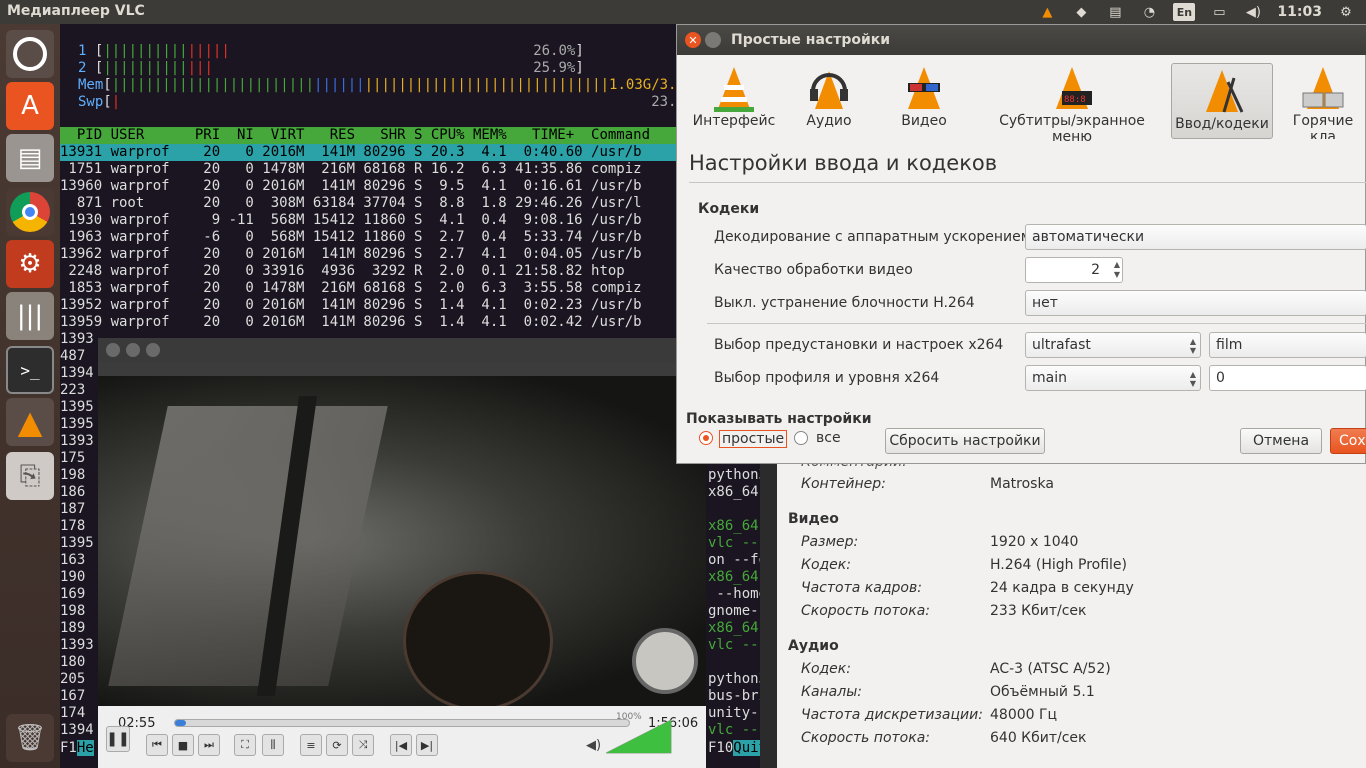 The width and height of the screenshot is (1366, 768). What do you see at coordinates (1021, 40) in the screenshot?
I see `dialog-titlebar: ✕ Простые настройки` at bounding box center [1021, 40].